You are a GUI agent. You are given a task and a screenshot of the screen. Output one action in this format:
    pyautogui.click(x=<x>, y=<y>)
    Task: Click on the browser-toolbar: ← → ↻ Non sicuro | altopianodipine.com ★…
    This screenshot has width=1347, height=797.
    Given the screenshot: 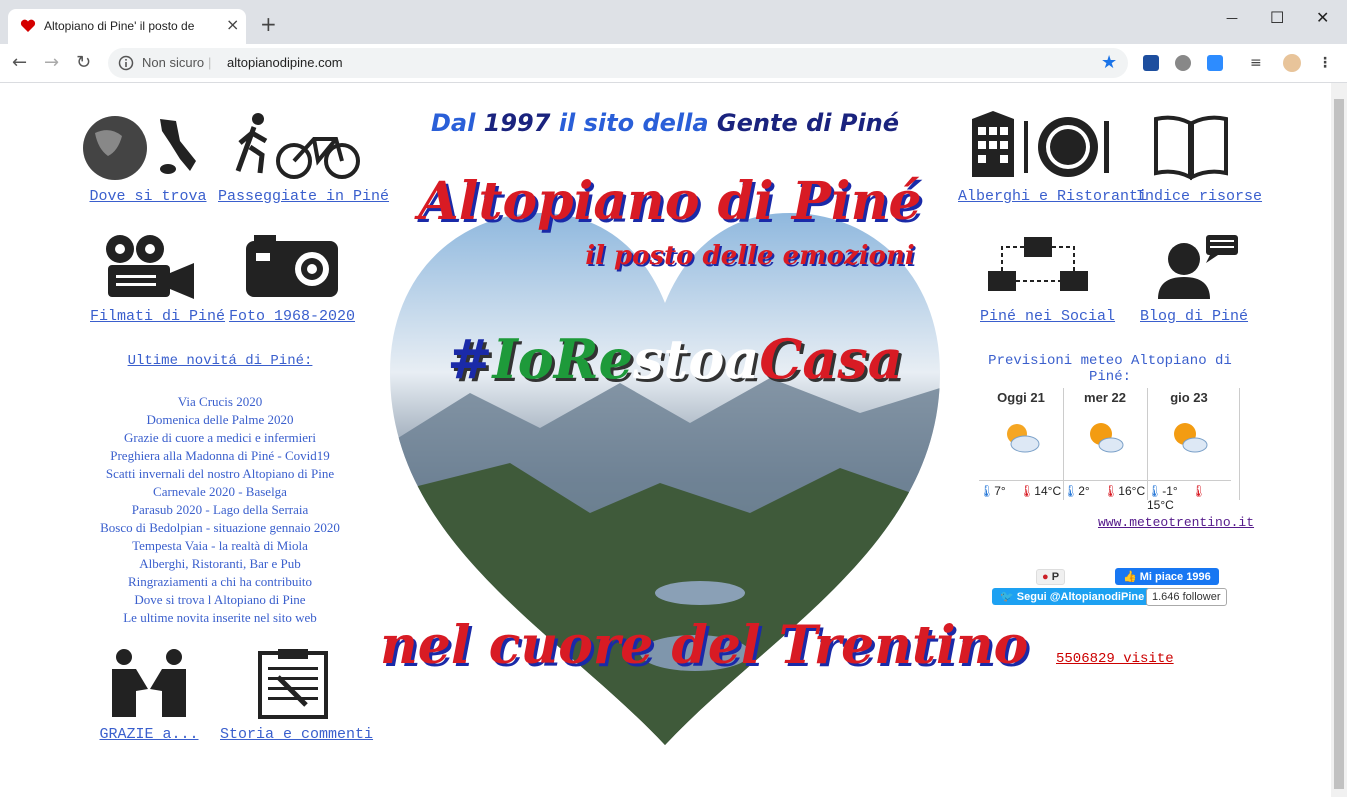 What is the action you would take?
    pyautogui.click(x=673, y=63)
    